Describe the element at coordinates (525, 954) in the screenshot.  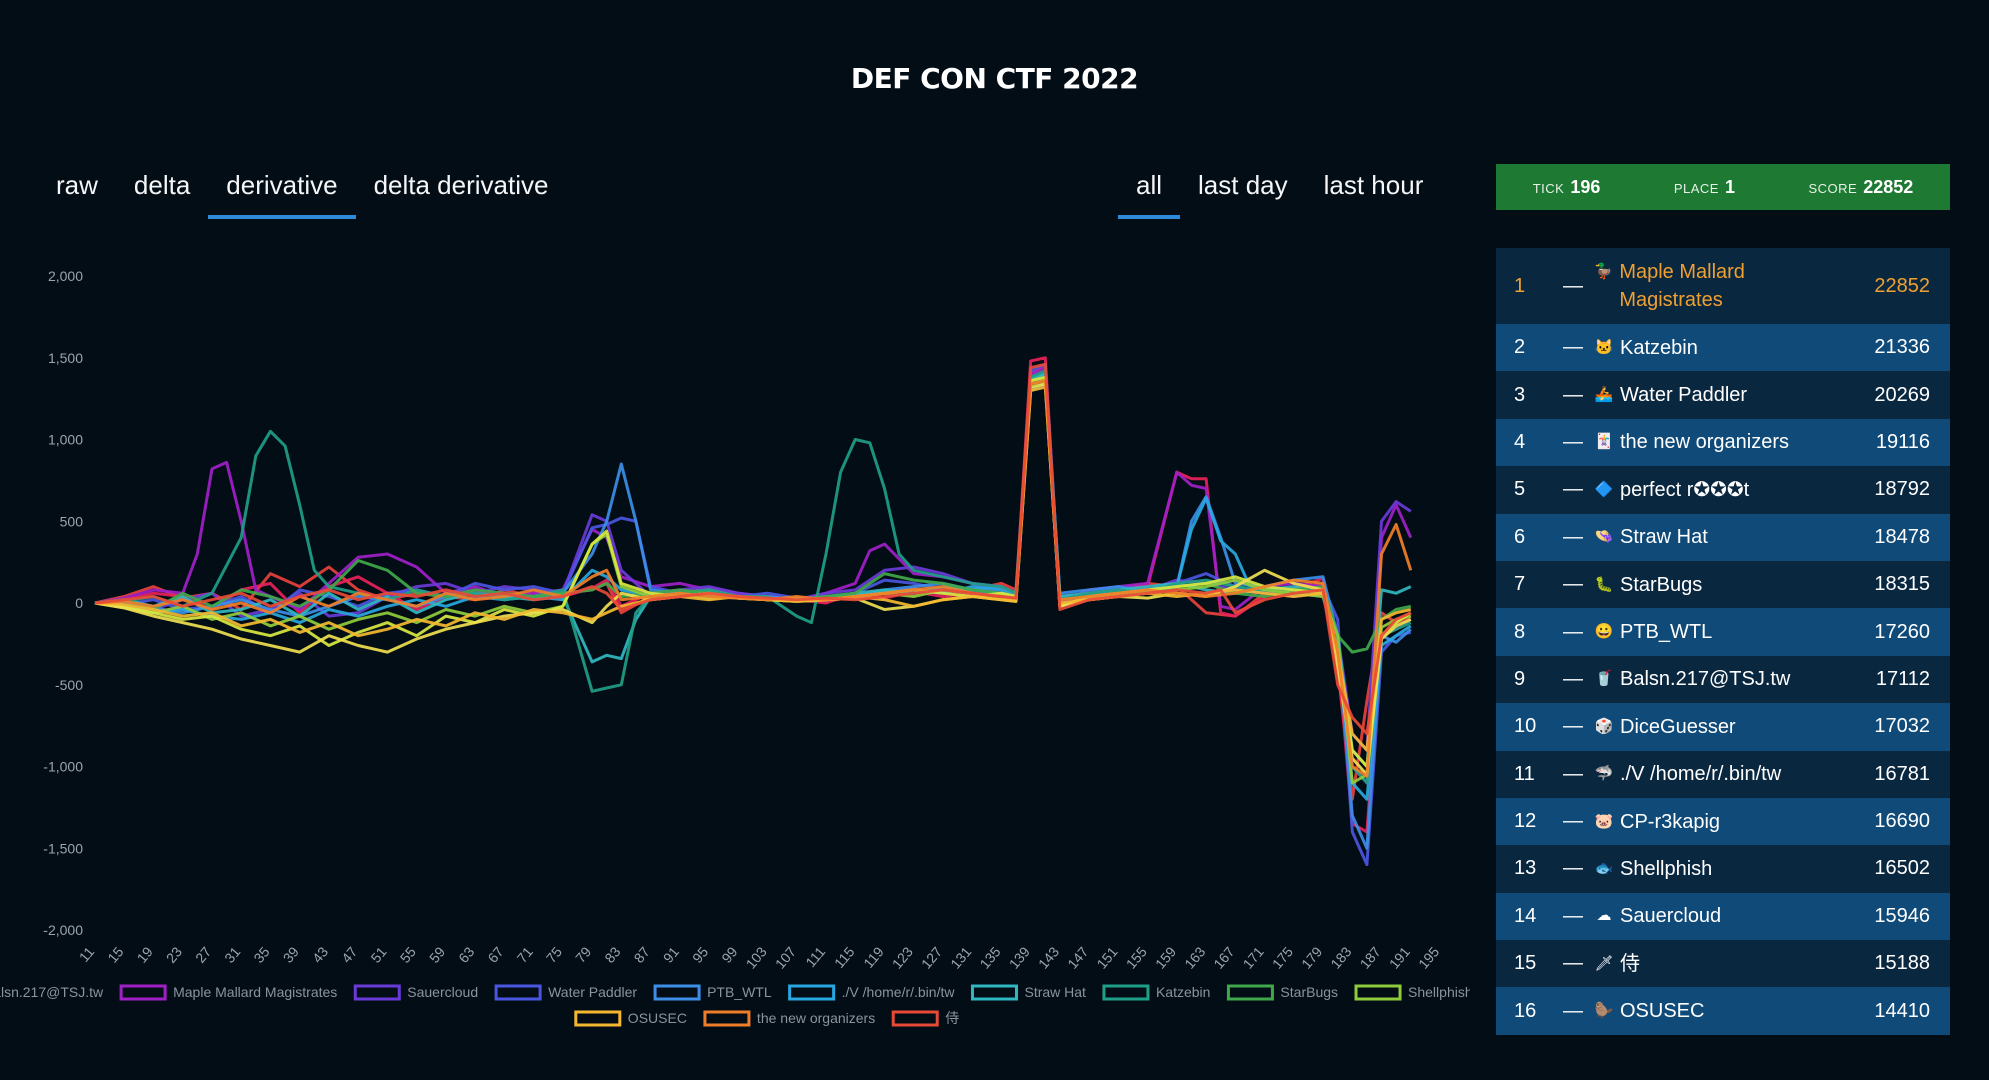
I see `x-tick-label: 71` at that location.